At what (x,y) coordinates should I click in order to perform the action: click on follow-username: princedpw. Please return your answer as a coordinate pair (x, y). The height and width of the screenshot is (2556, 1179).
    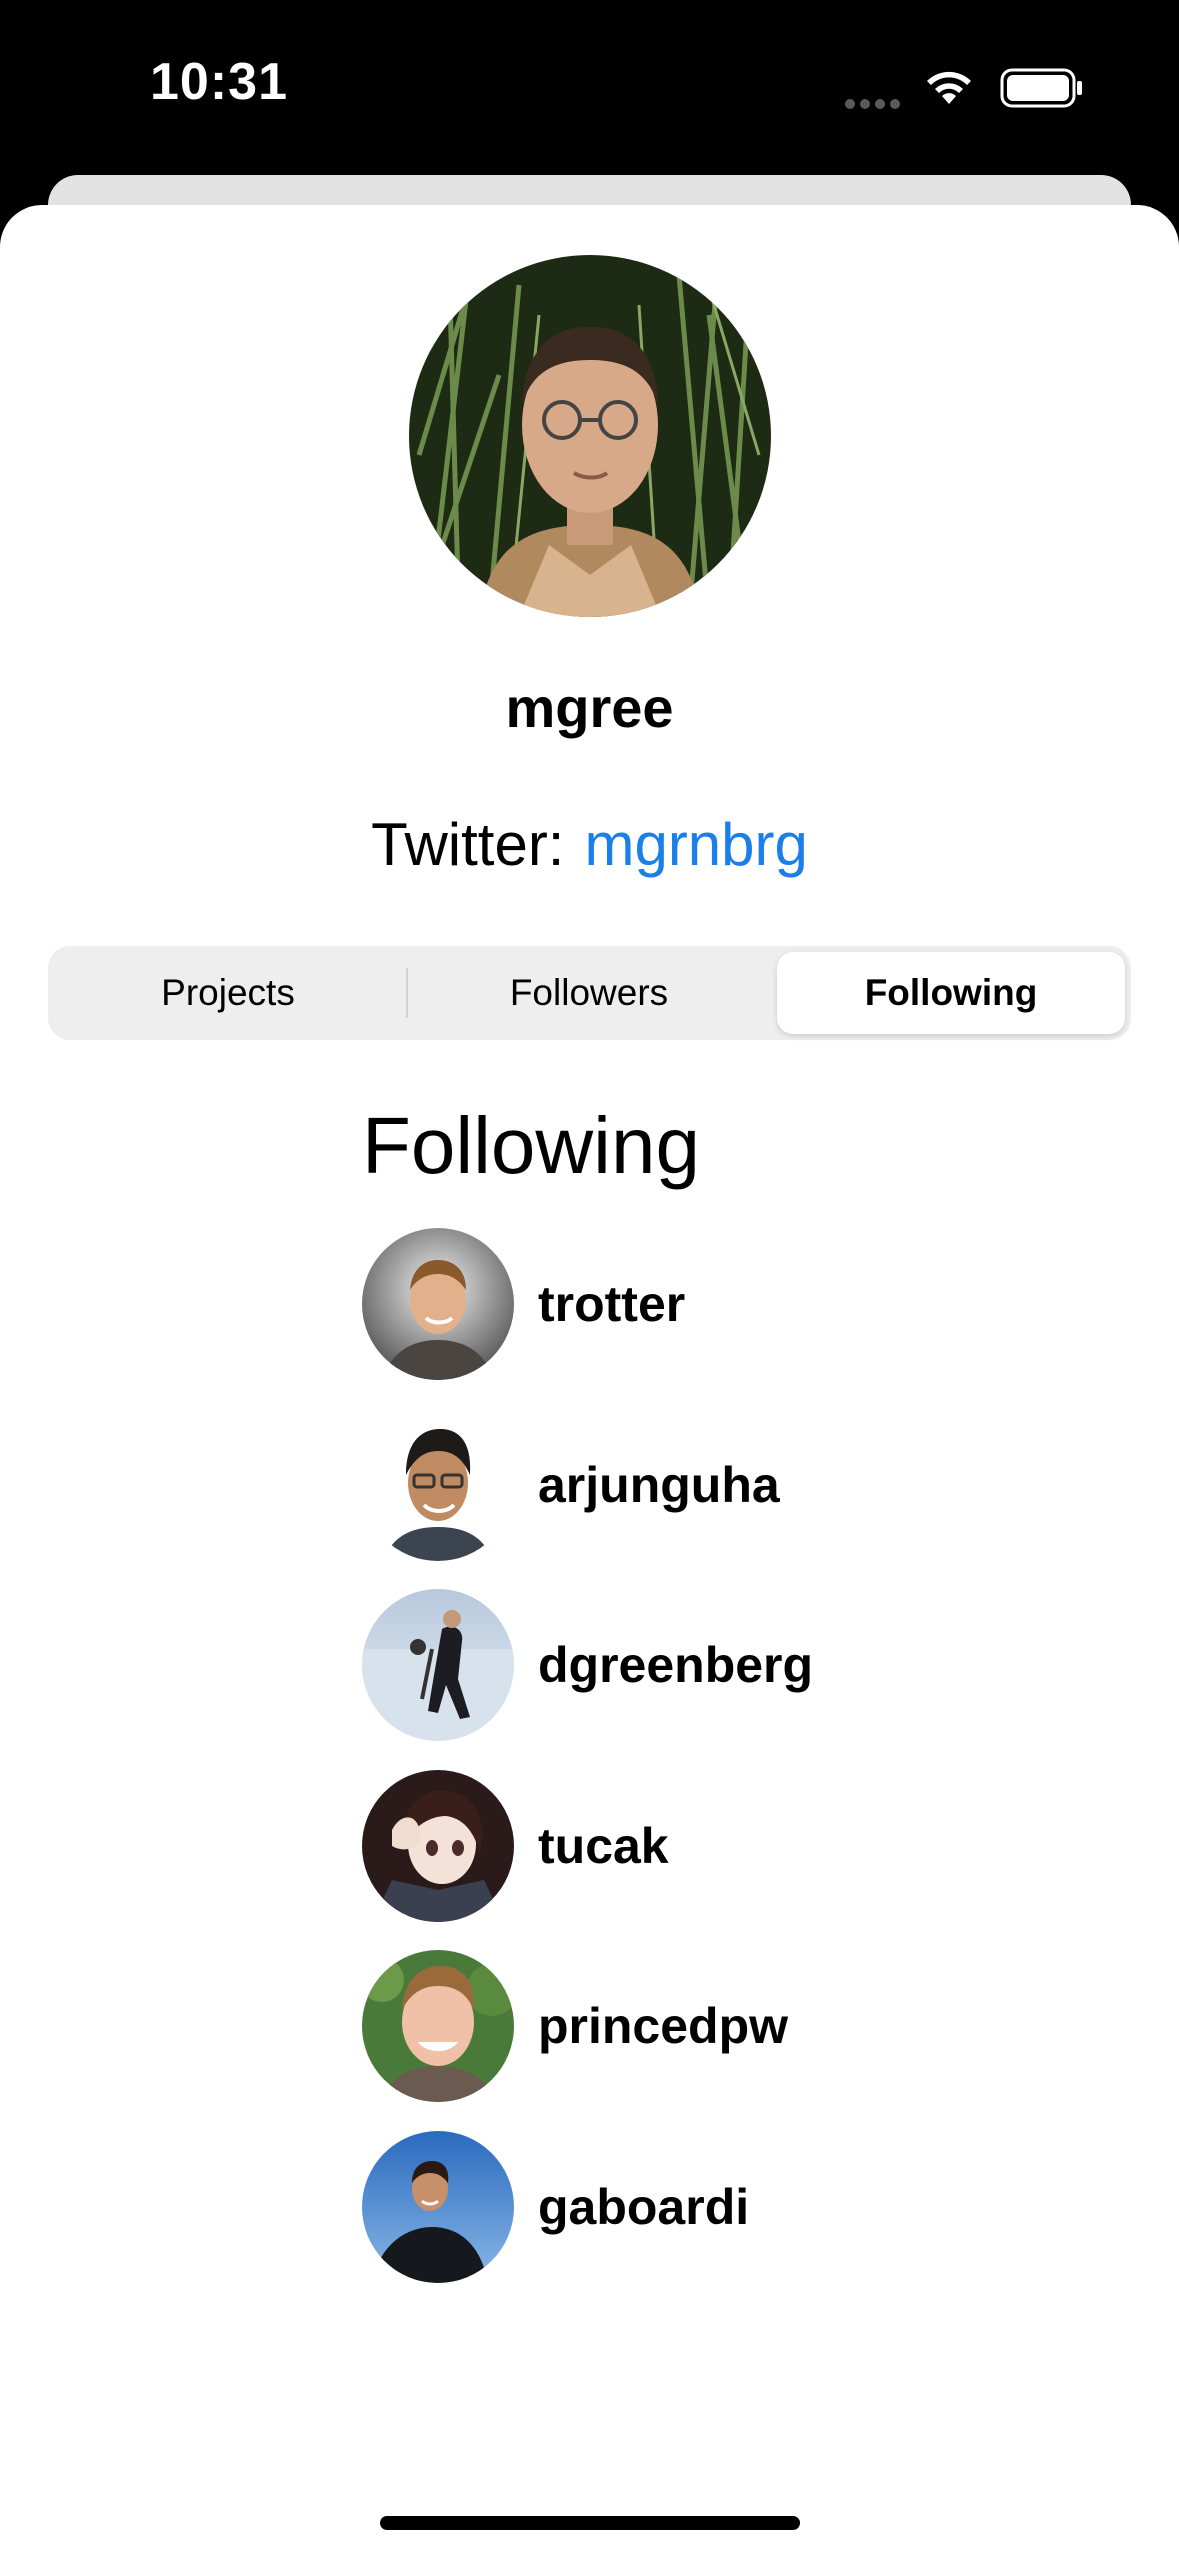
    Looking at the image, I should click on (663, 2026).